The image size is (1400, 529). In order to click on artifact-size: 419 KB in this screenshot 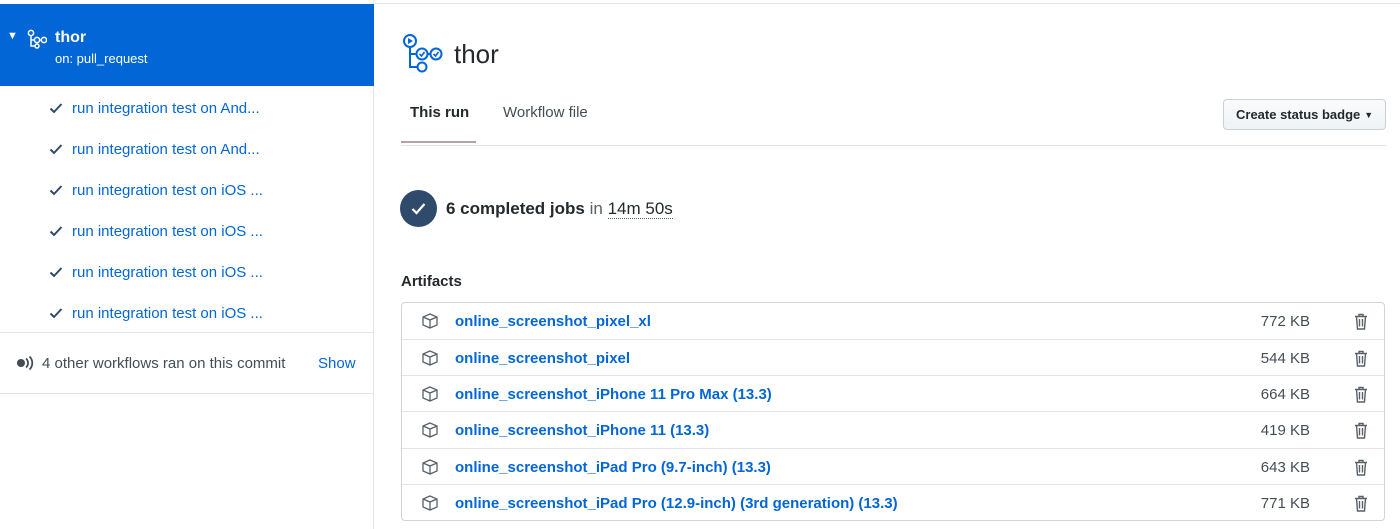, I will do `click(1285, 430)`.